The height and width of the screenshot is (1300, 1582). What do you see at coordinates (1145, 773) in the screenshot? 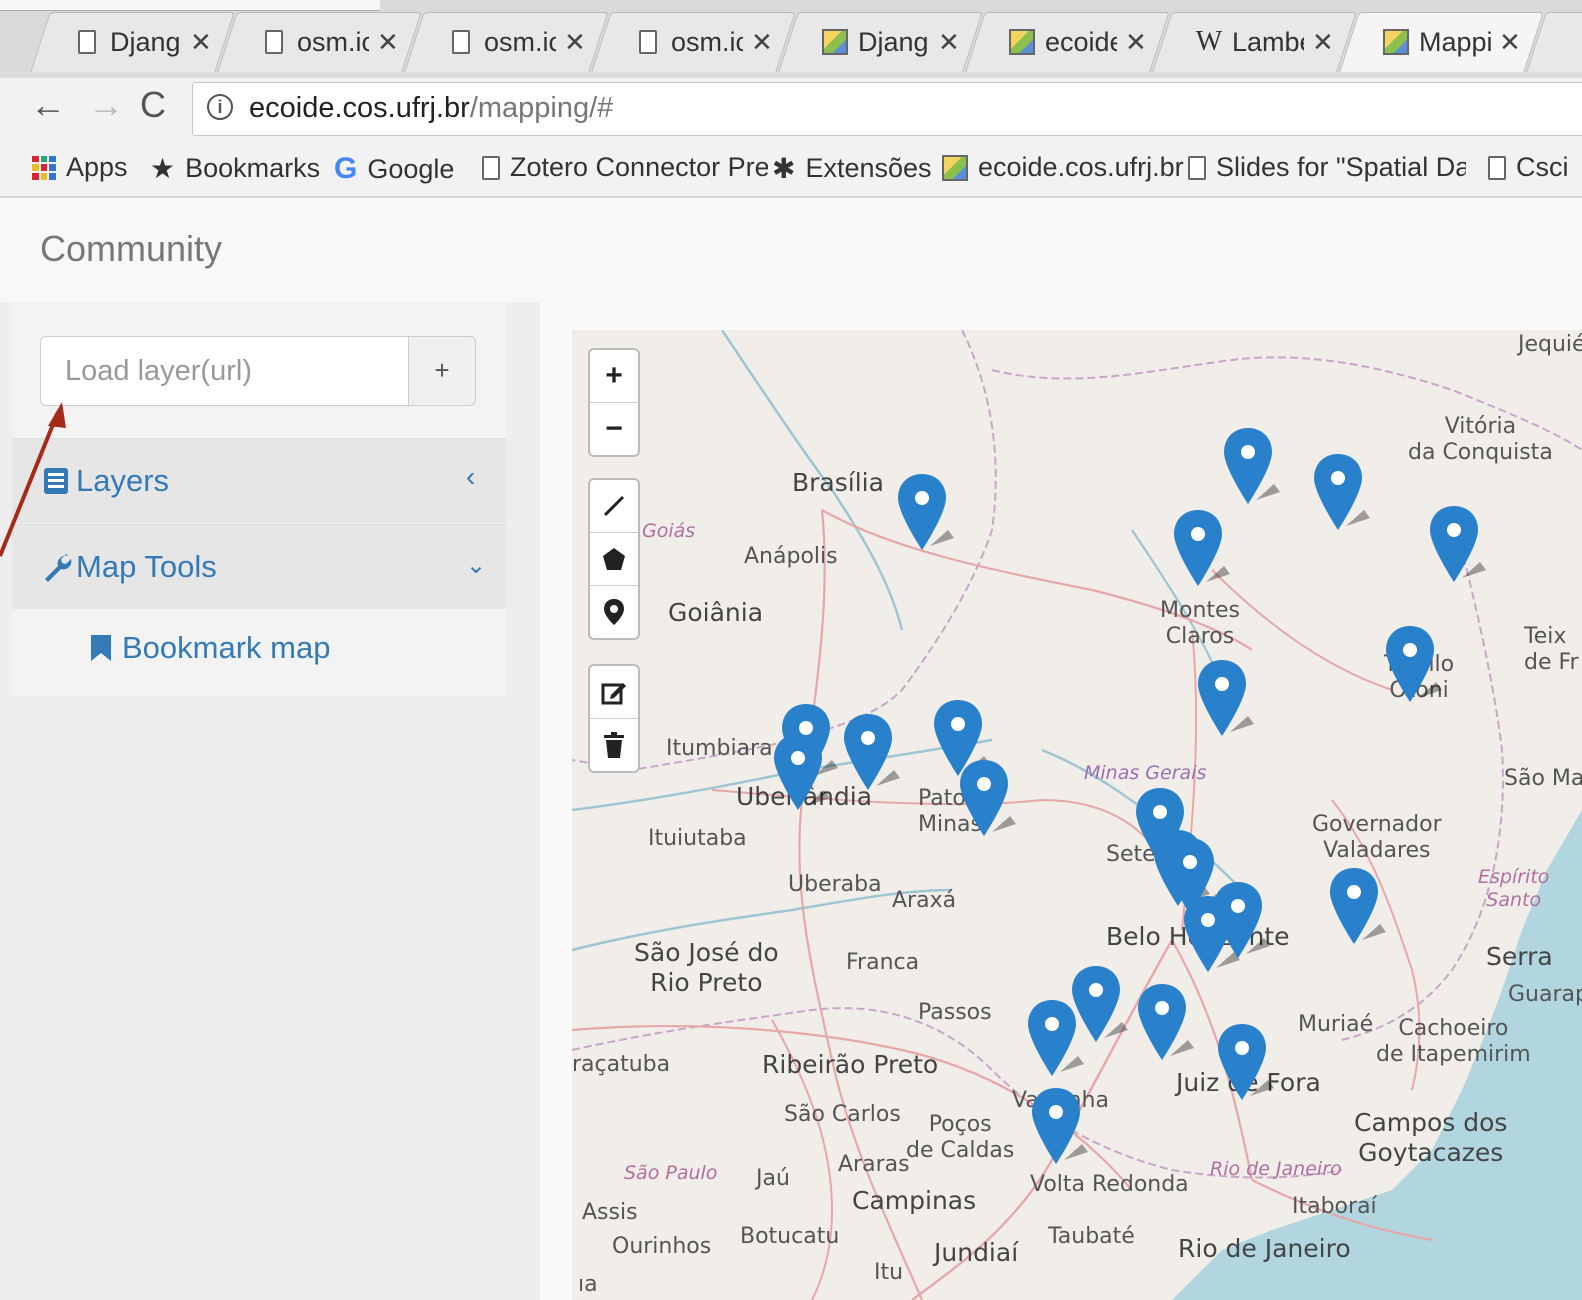
I see `map-label: Minas Gerais` at bounding box center [1145, 773].